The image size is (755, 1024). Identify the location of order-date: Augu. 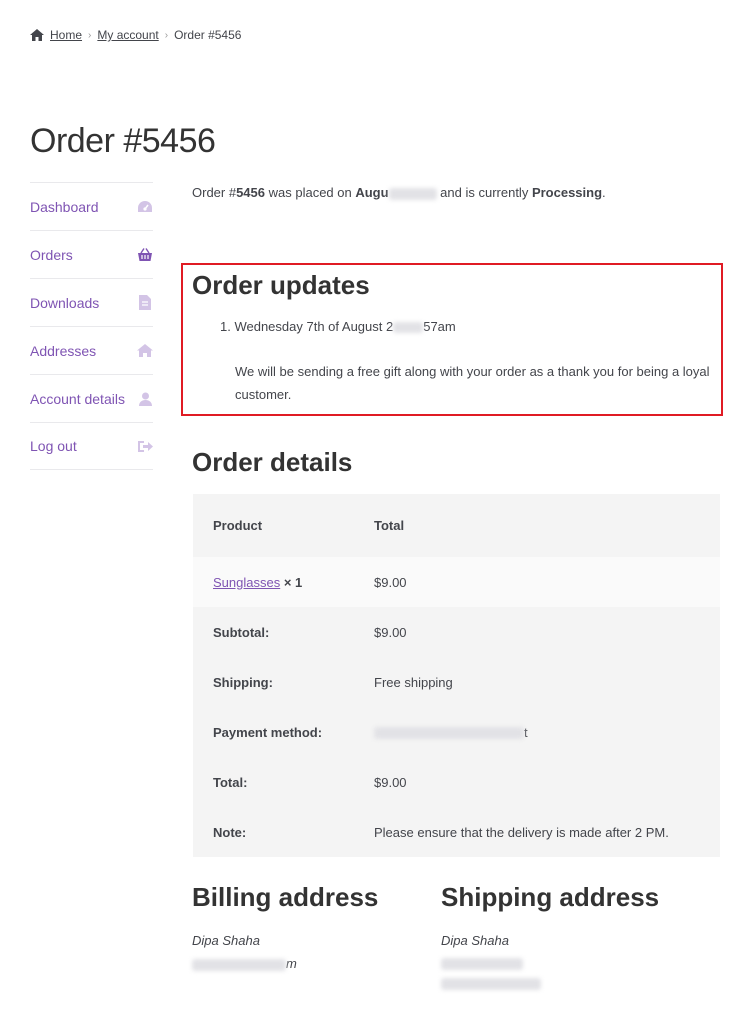
(372, 192).